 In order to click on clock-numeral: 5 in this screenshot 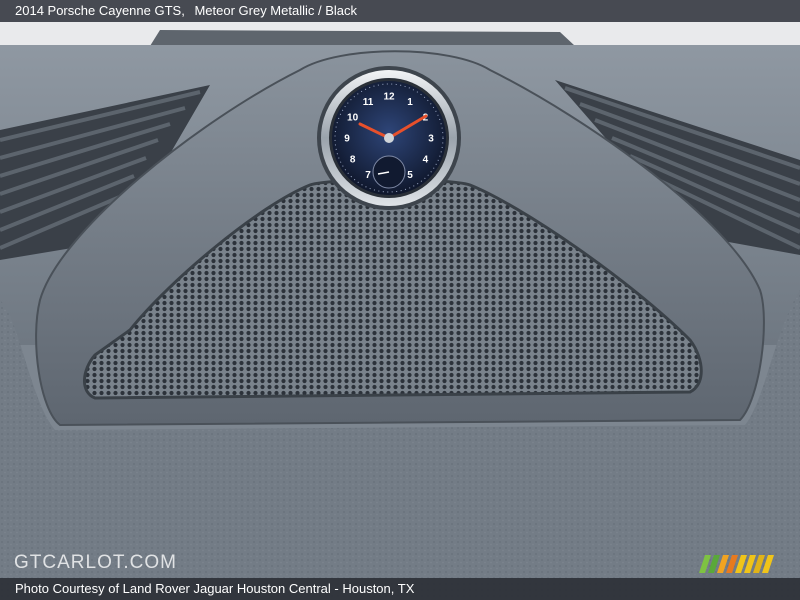, I will do `click(410, 175)`.